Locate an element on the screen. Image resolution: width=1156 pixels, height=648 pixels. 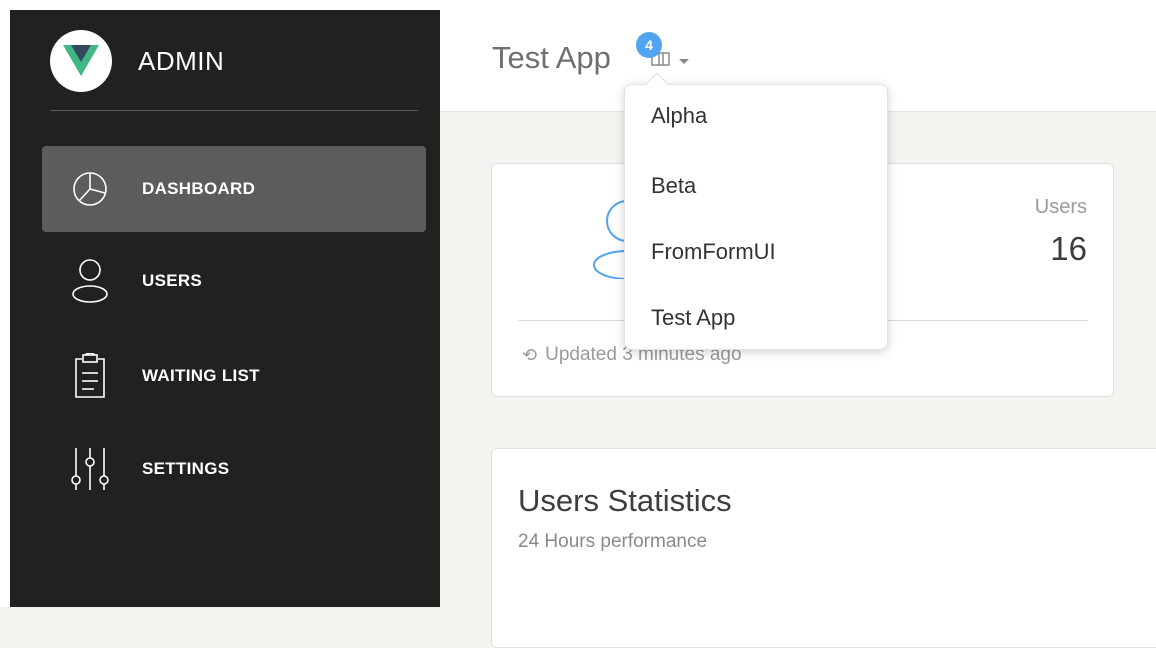
page-title: Test App is located at coordinates (551, 57).